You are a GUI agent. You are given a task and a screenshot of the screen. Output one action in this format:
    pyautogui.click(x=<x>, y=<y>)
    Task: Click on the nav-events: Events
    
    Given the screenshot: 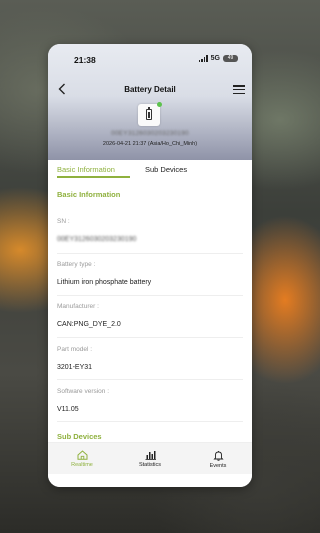 What is the action you would take?
    pyautogui.click(x=218, y=459)
    